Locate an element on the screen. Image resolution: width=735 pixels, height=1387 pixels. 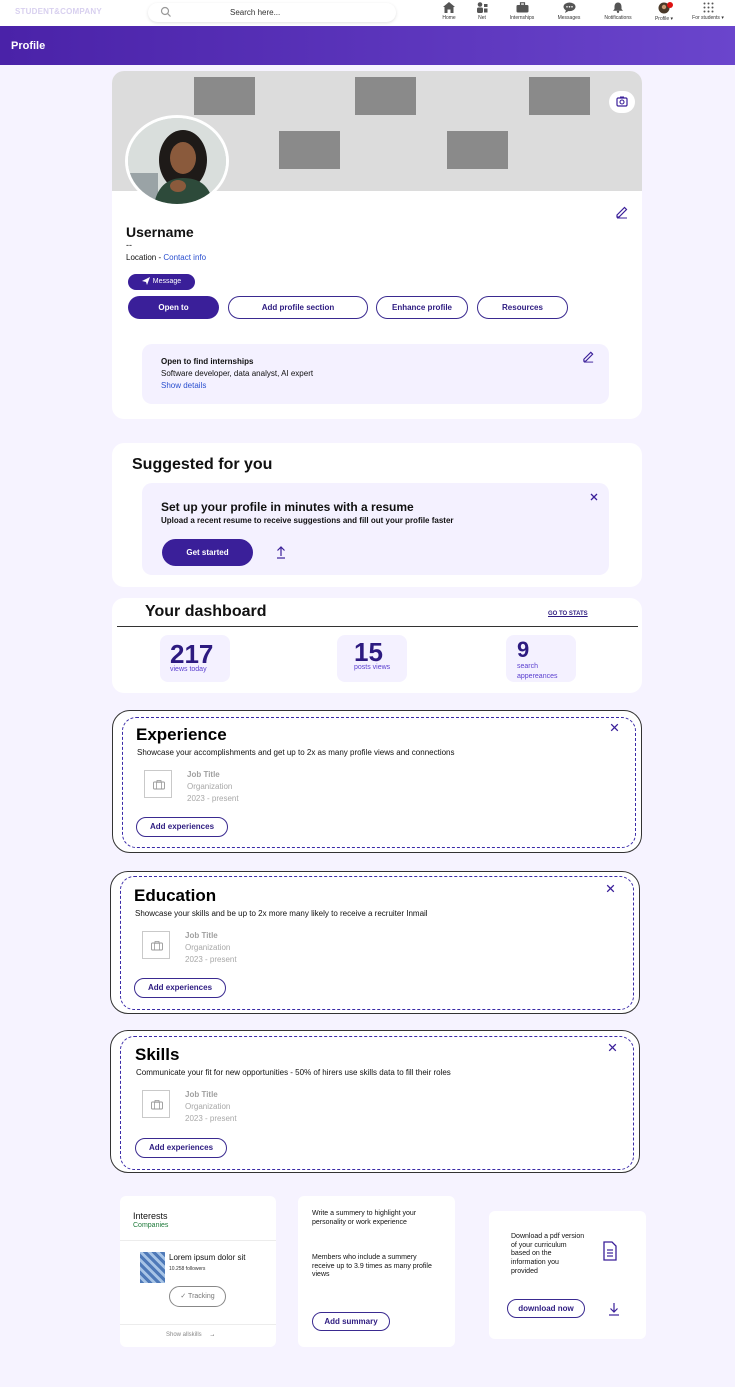
go-to-stats-link: GO TO STATS is located at coordinates (568, 614).